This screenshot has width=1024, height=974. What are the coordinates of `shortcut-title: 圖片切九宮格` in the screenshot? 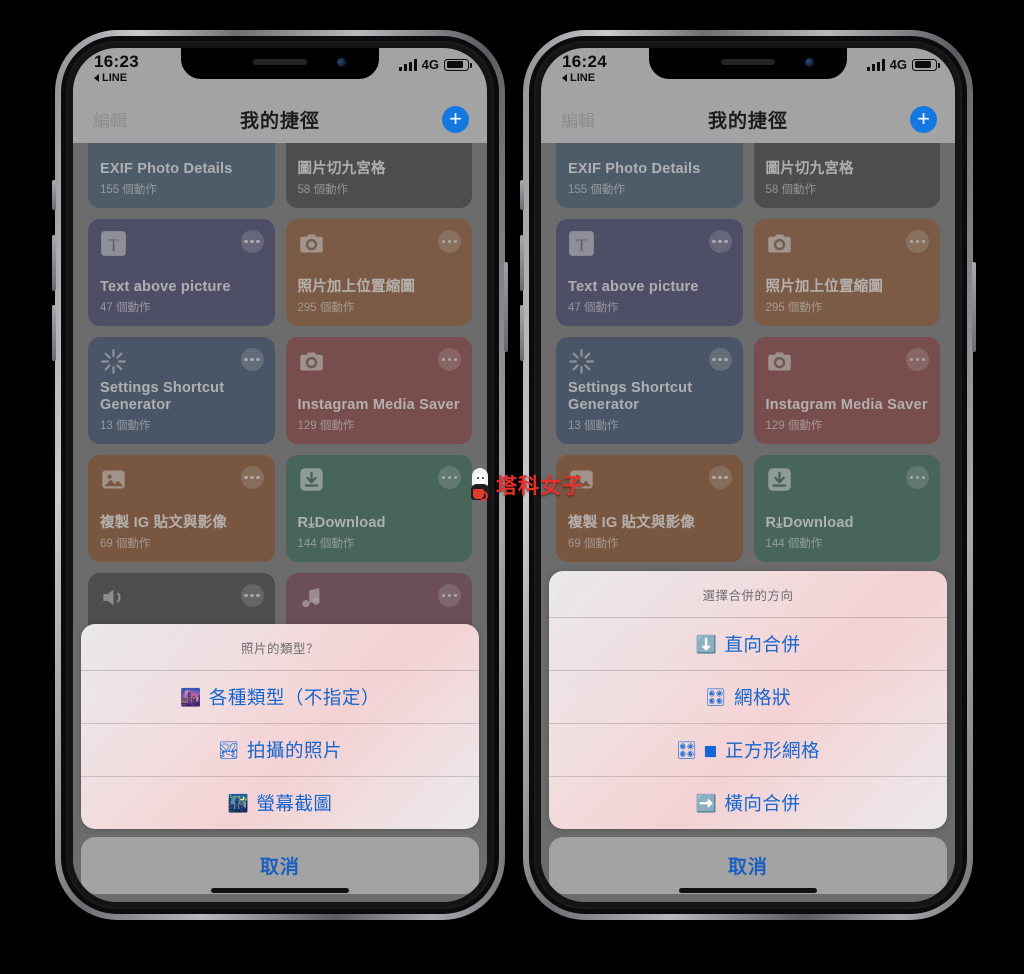 It's located at (341, 169).